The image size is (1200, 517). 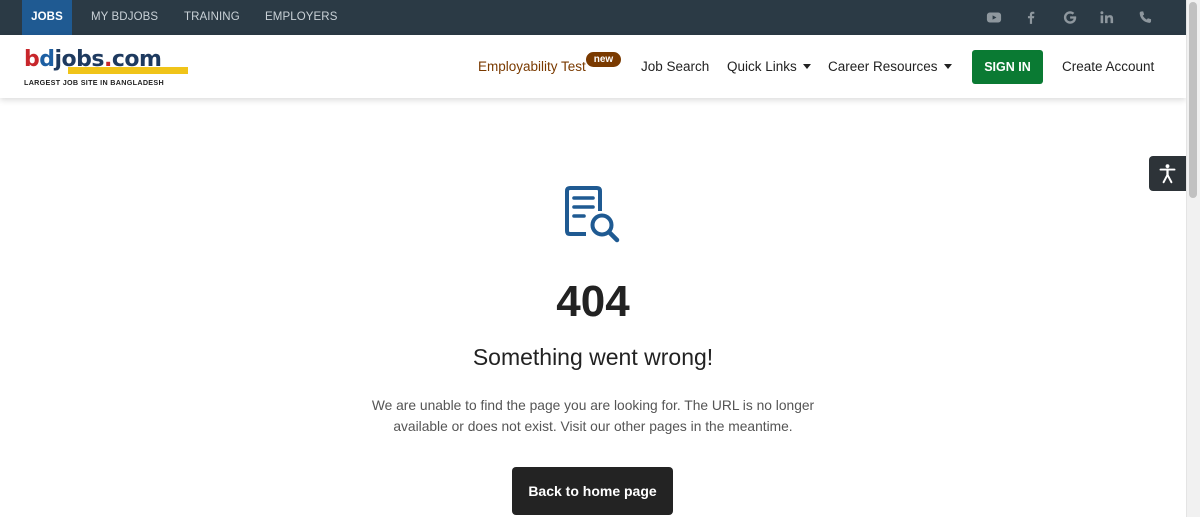 I want to click on nav-quick-links-label: Quick Links, so click(x=762, y=66).